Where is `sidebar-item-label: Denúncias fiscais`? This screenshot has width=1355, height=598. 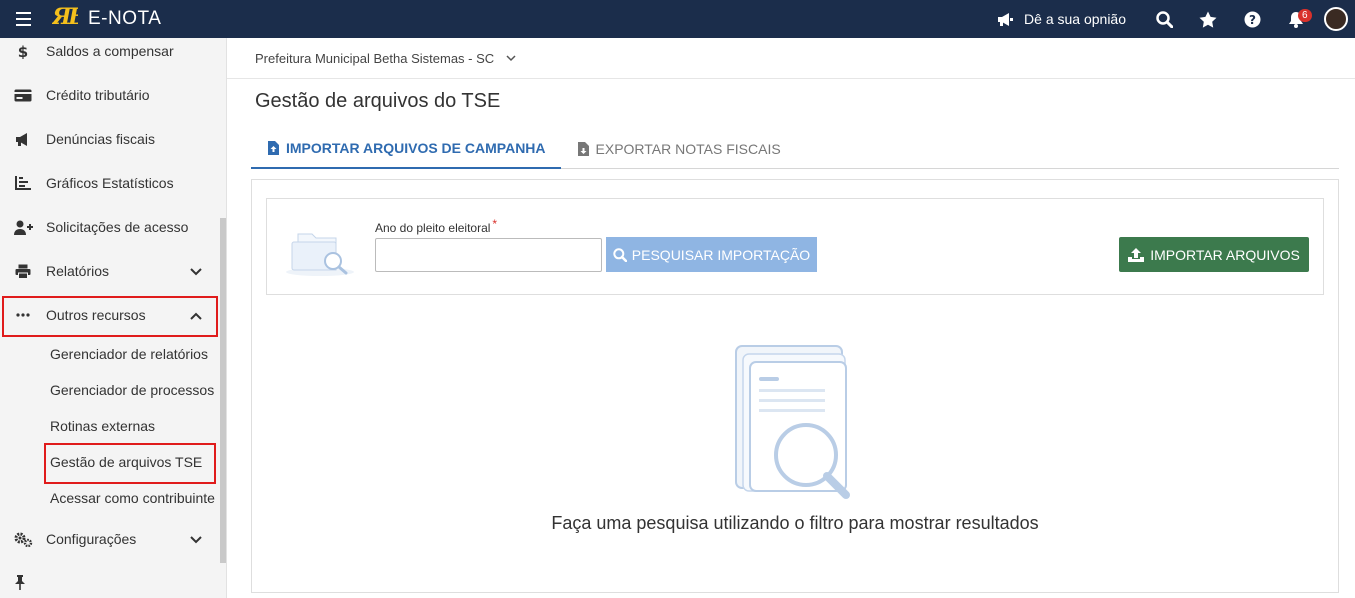
sidebar-item-label: Denúncias fiscais is located at coordinates (100, 139).